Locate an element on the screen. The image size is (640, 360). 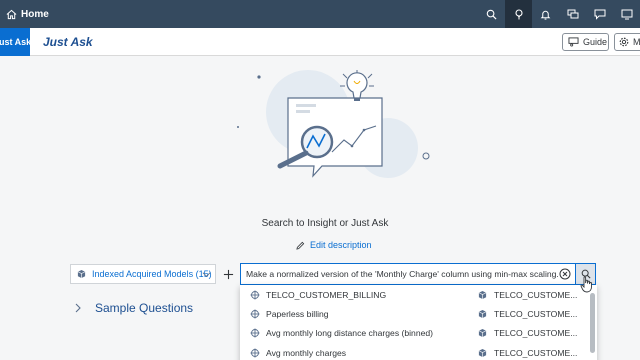
search-icon is located at coordinates (491, 14).